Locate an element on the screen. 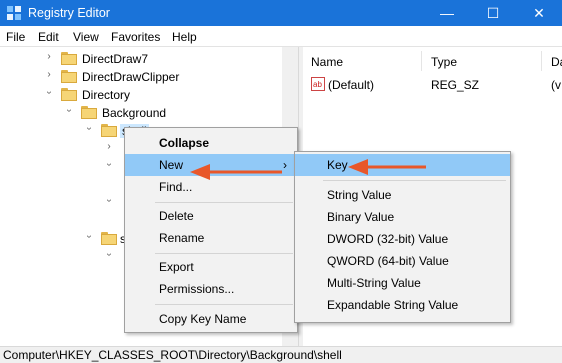 The width and height of the screenshot is (562, 363). minimize-icon: — is located at coordinates (447, 13).